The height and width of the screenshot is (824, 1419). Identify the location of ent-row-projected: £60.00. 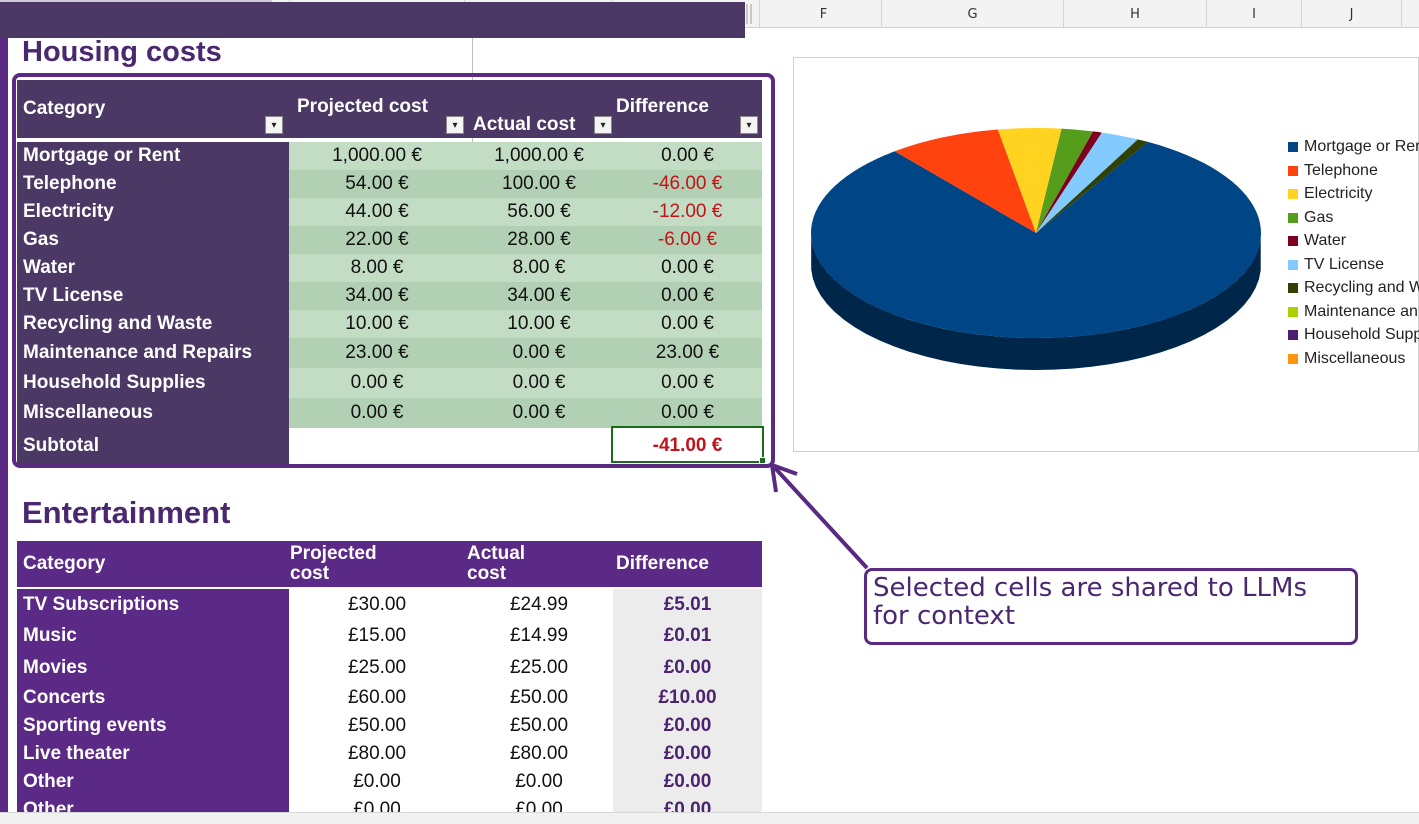
(377, 698).